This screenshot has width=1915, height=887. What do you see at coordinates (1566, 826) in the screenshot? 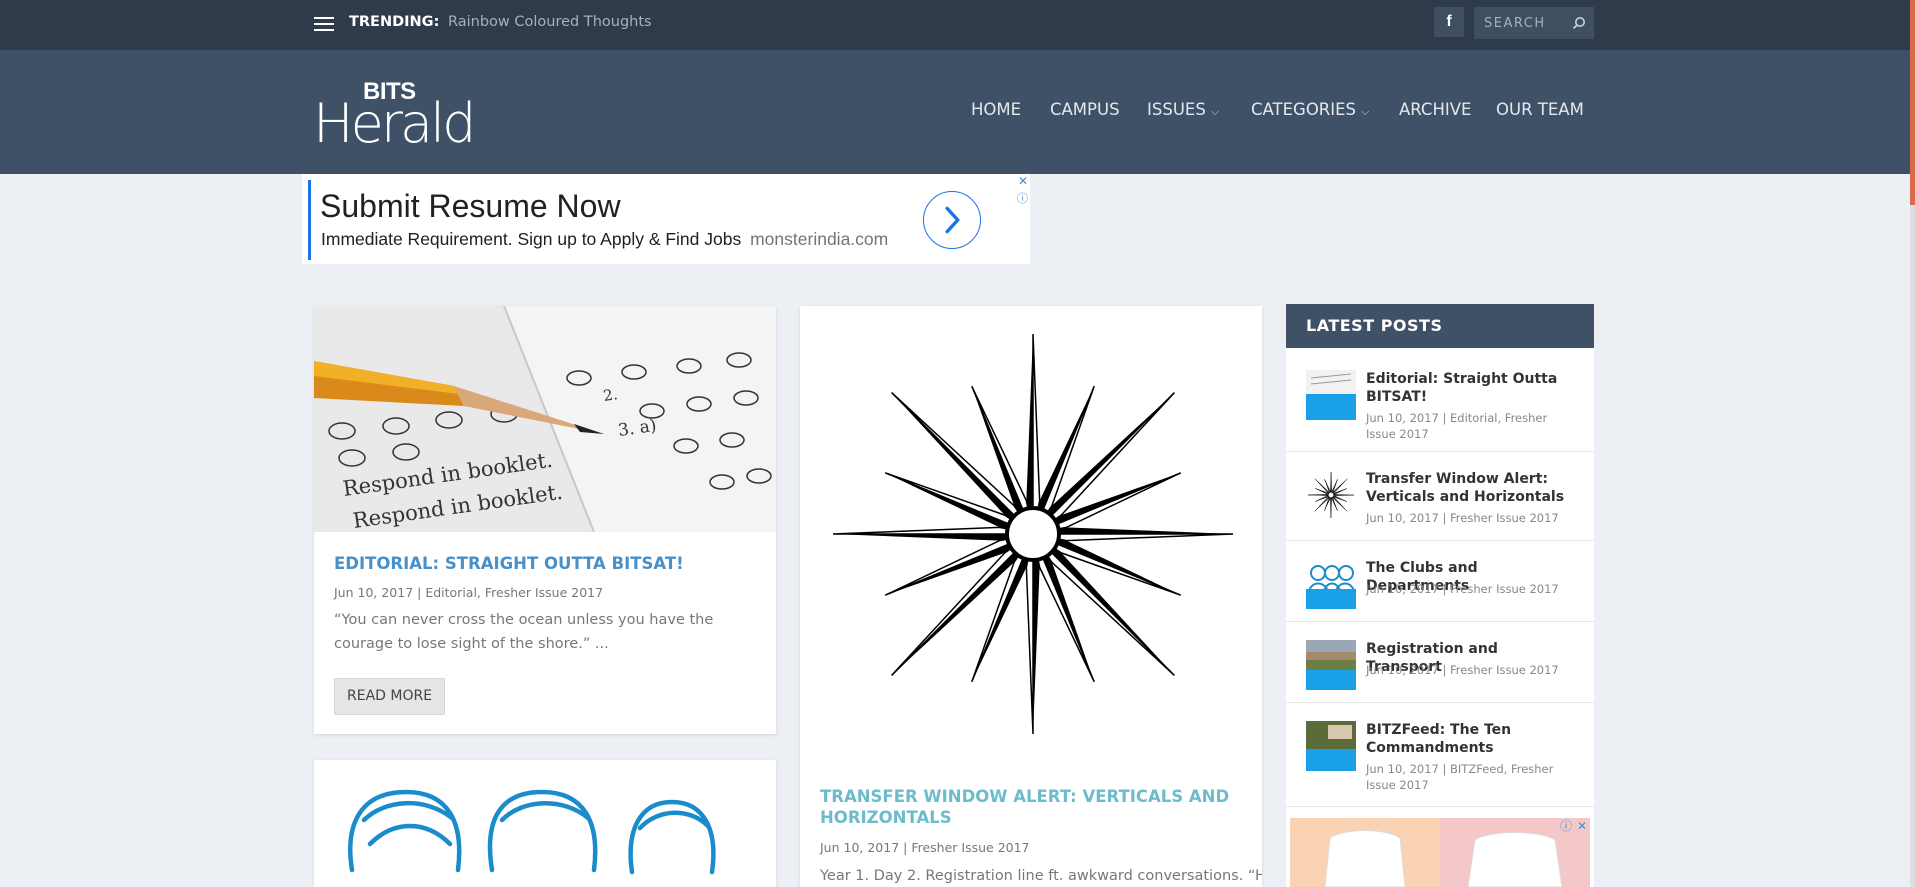
I see `svg-text: ⓘ` at bounding box center [1566, 826].